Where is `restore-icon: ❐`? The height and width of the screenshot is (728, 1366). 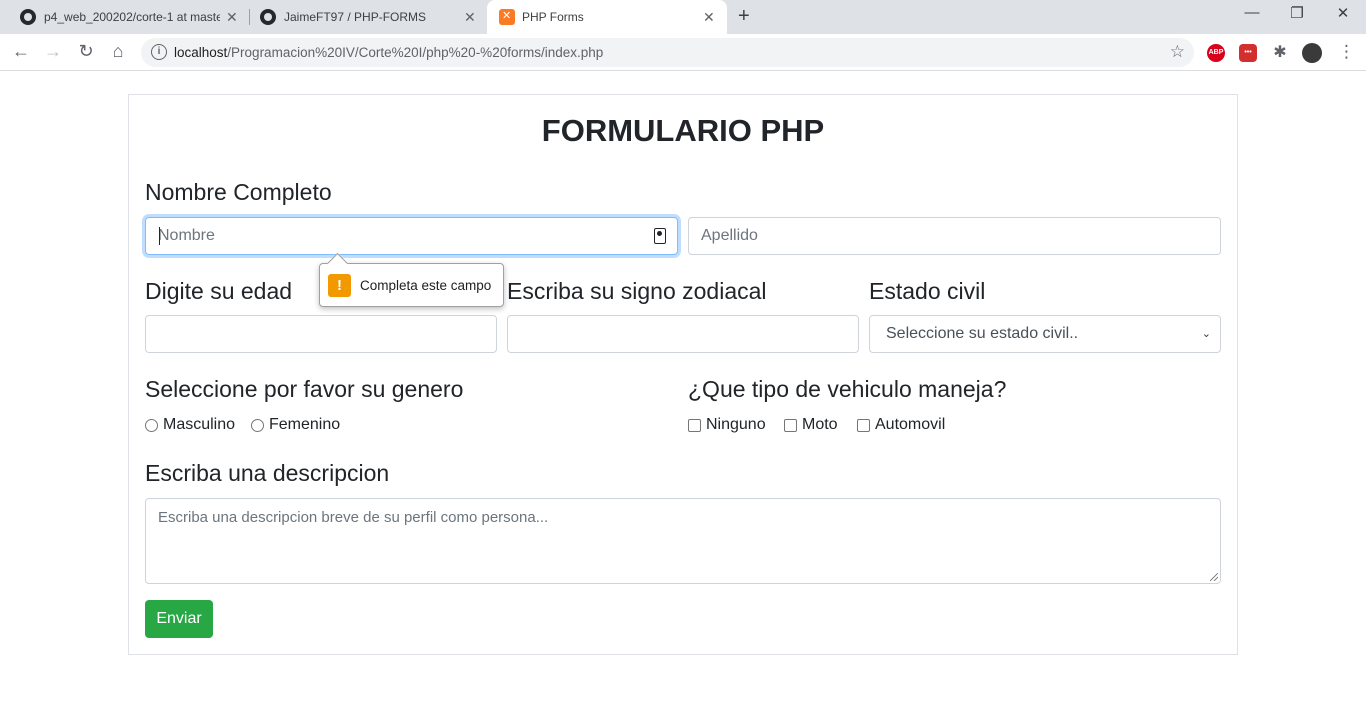
restore-icon: ❐ is located at coordinates (1297, 13).